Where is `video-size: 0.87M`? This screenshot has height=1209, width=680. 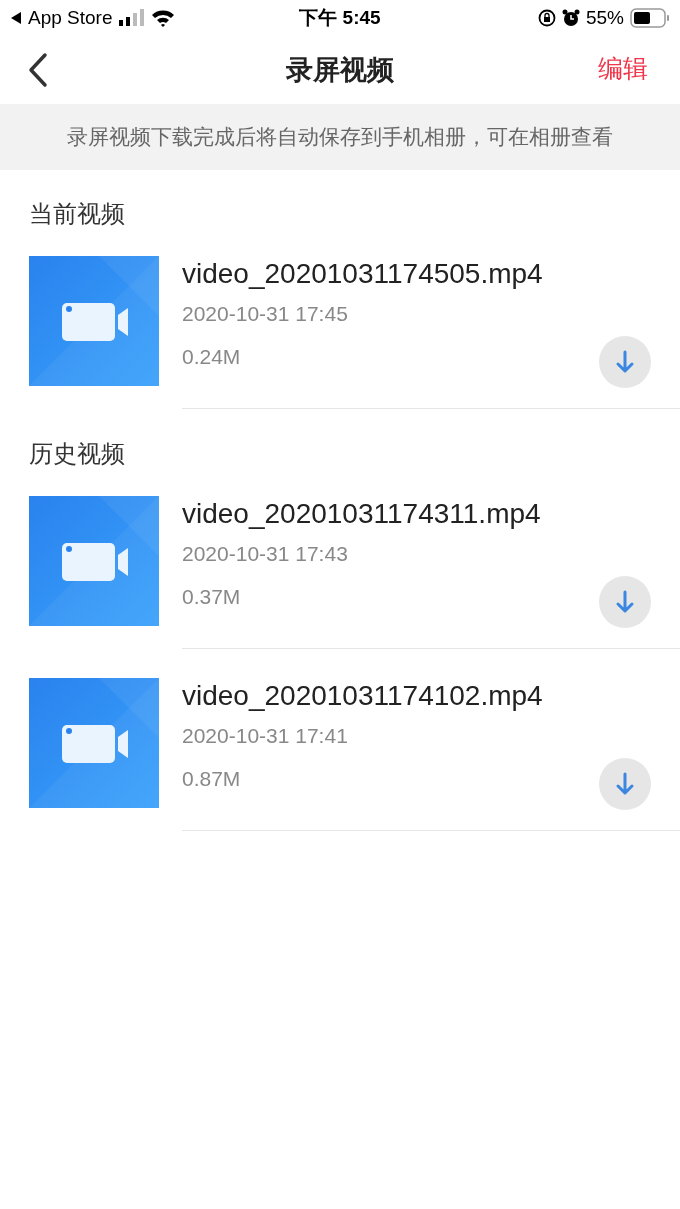 video-size: 0.87M is located at coordinates (212, 779).